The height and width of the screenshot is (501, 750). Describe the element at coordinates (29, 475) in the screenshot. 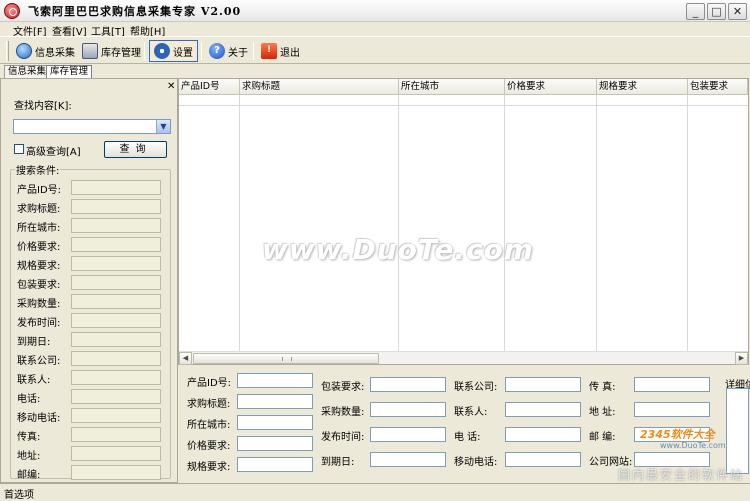

I see `search-field-label: 邮编:` at that location.